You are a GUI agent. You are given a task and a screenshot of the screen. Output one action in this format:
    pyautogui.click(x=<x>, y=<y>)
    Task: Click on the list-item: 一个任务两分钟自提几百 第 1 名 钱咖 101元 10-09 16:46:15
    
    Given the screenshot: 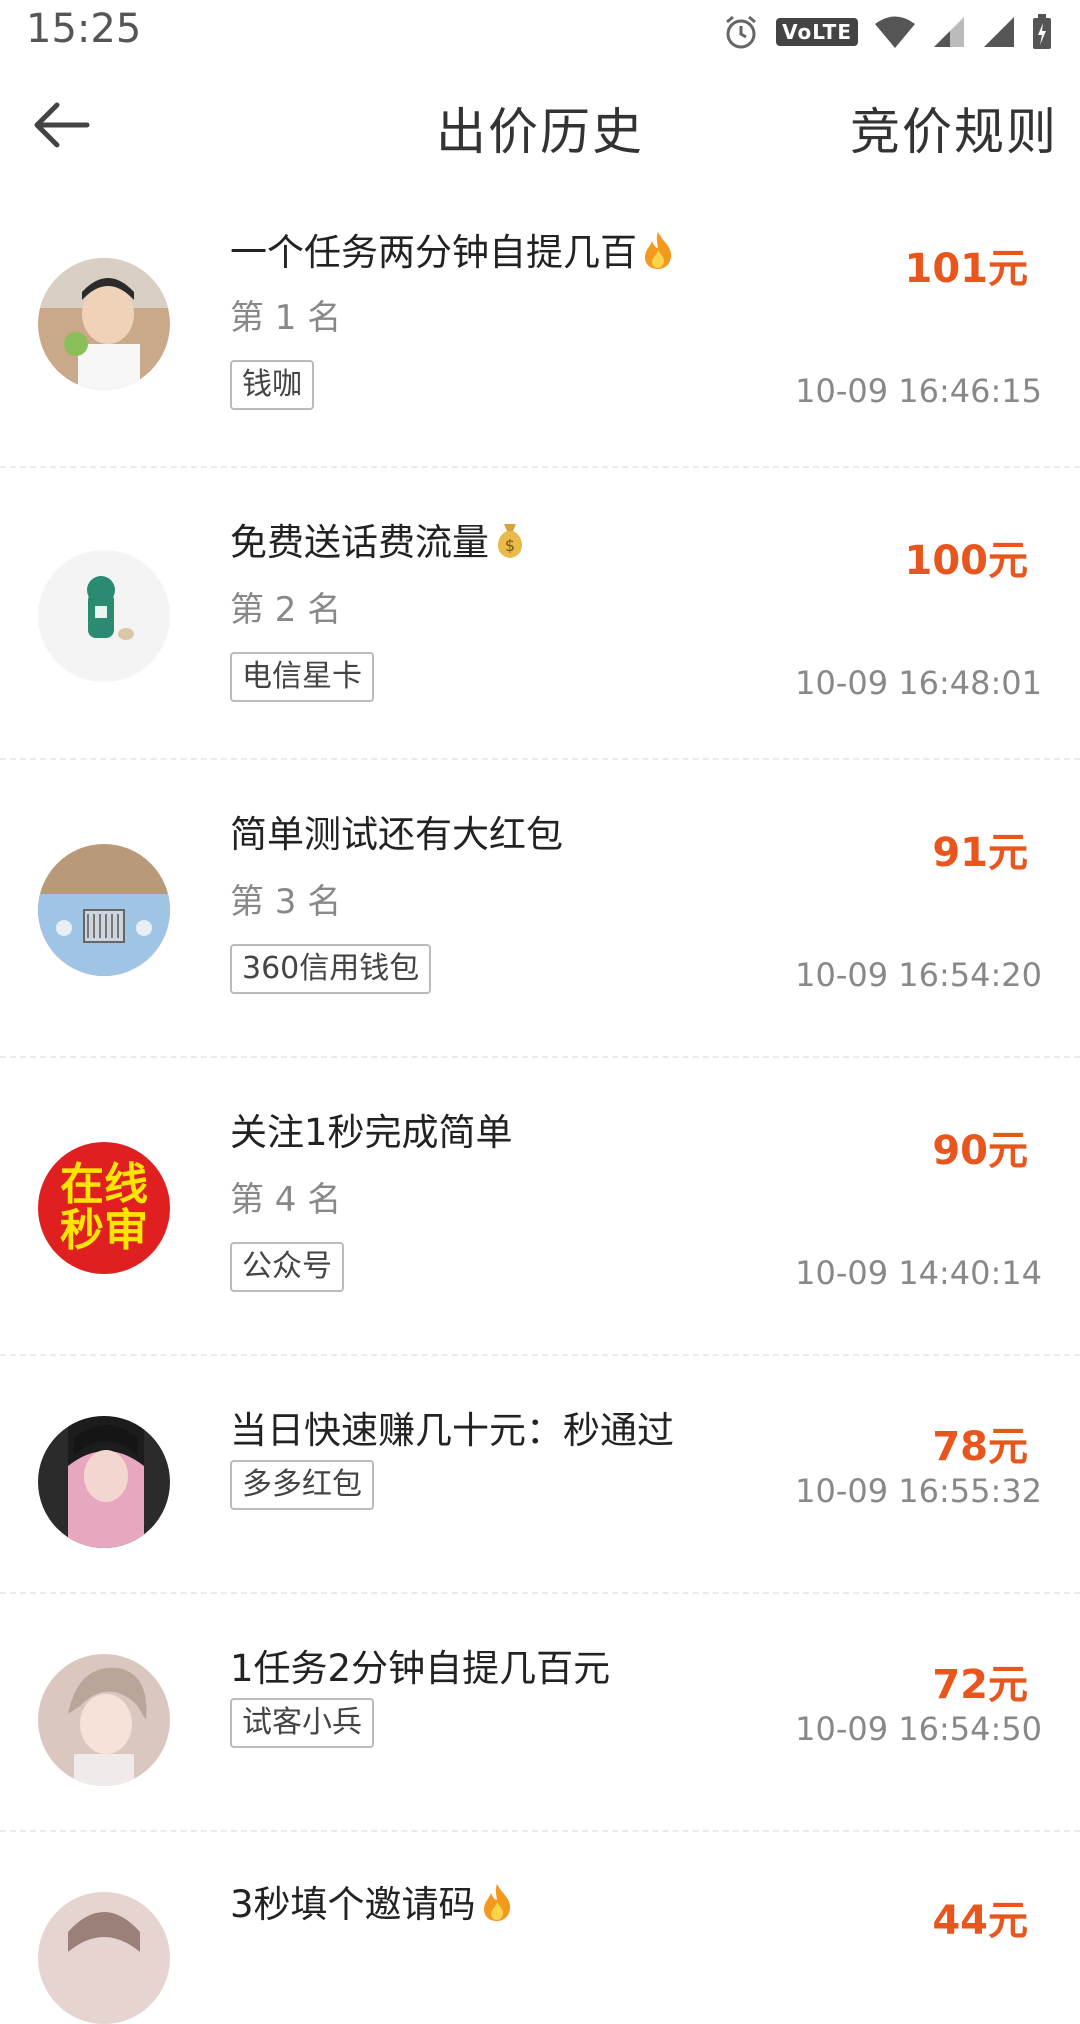 What is the action you would take?
    pyautogui.click(x=540, y=324)
    